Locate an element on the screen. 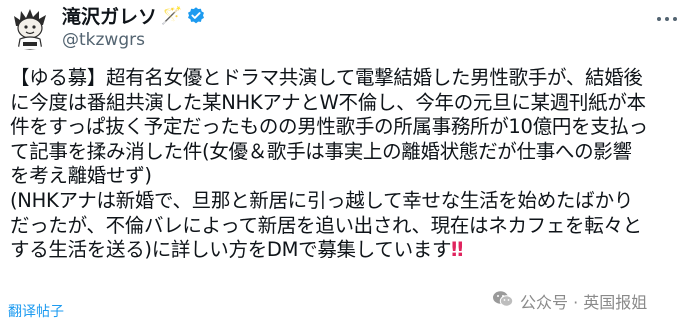 This screenshot has width=696, height=328. wechat-icon is located at coordinates (503, 301).